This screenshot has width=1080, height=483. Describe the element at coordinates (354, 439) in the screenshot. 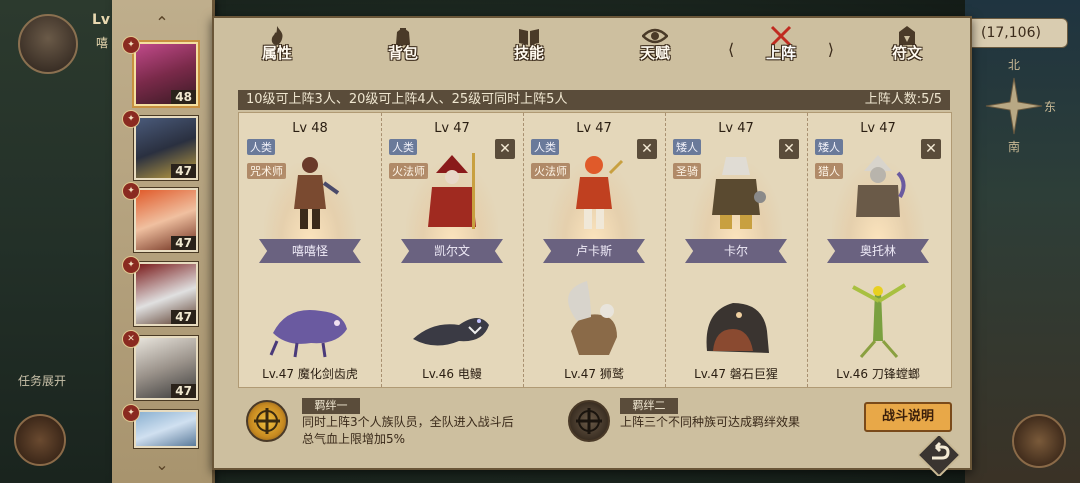

I see `bond-one-desc-line2: 总气血上限增加5%` at that location.